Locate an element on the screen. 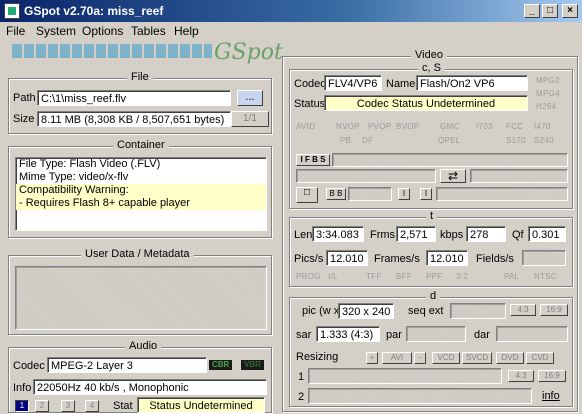  seq-ext-field is located at coordinates (478, 311).